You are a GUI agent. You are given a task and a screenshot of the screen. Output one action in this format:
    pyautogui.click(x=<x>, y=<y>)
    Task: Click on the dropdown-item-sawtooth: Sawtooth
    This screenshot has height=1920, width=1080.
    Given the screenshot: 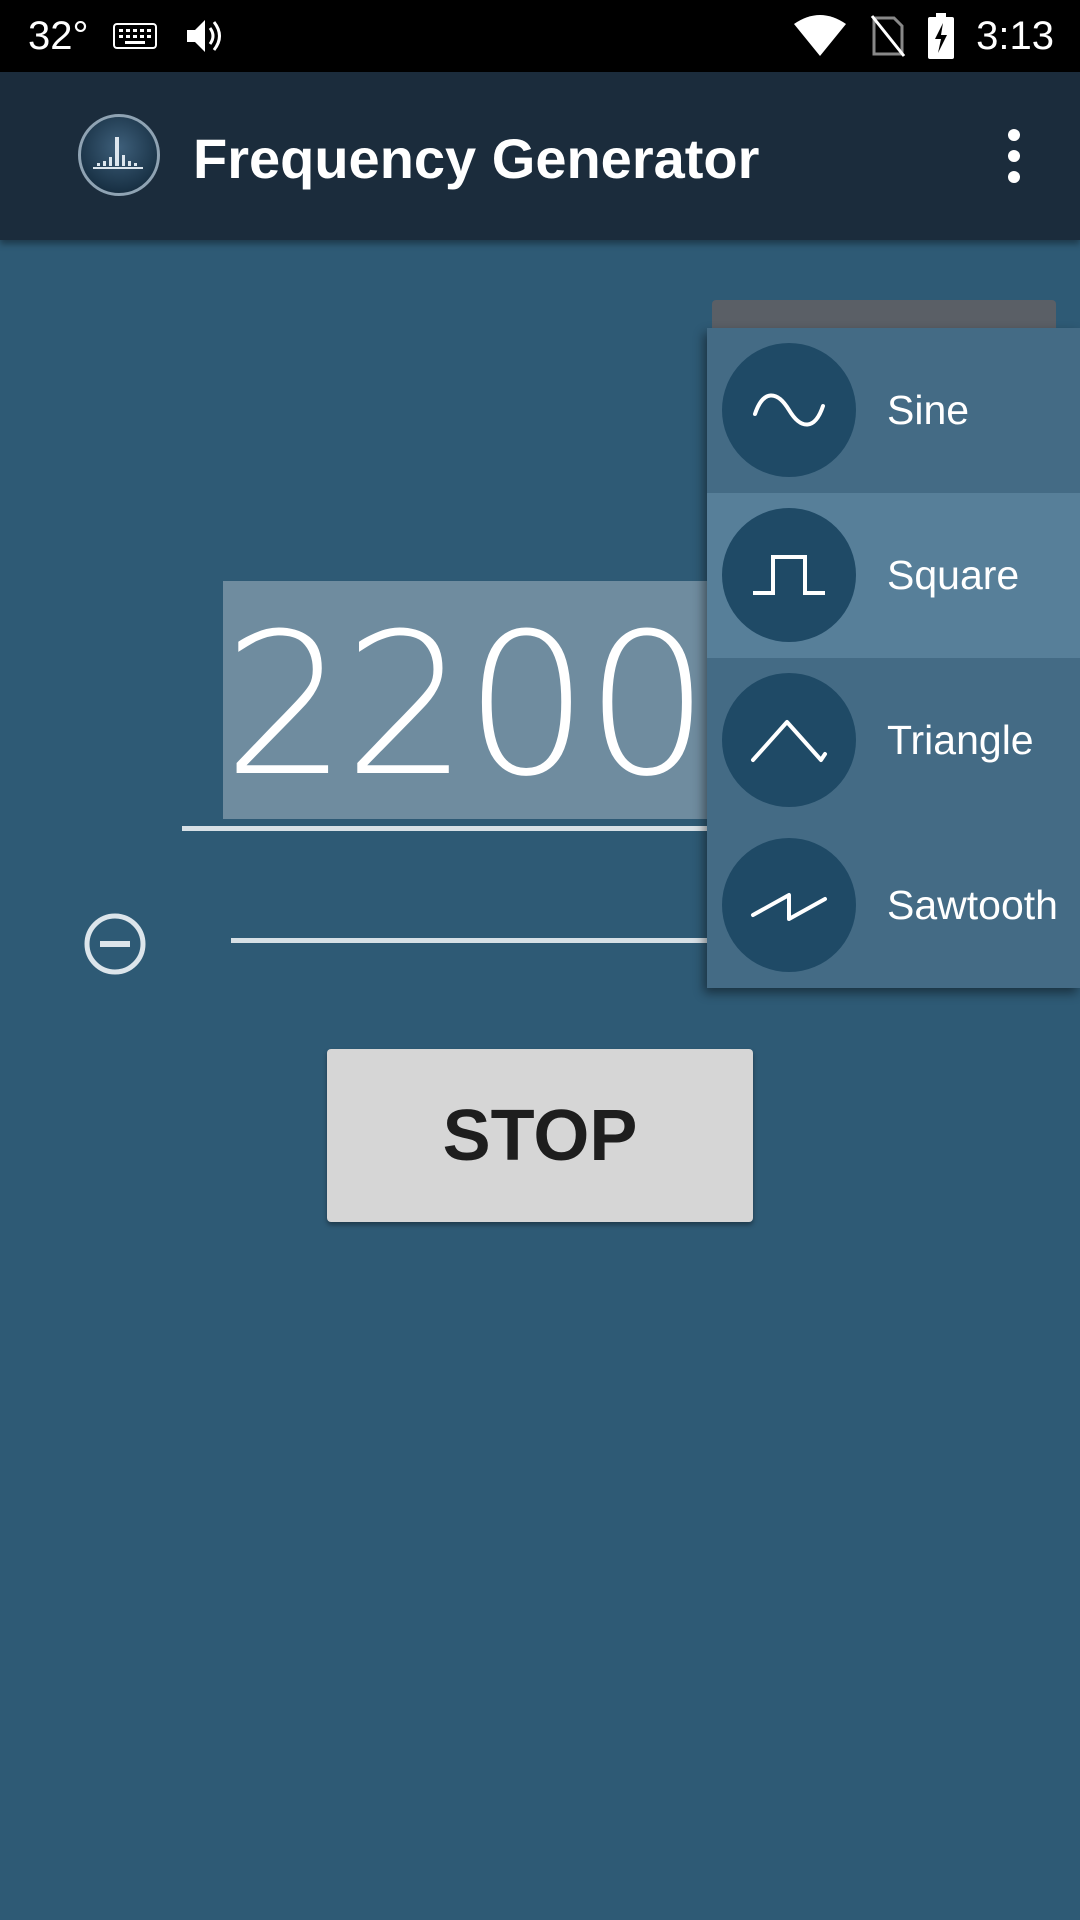 What is the action you would take?
    pyautogui.click(x=893, y=905)
    